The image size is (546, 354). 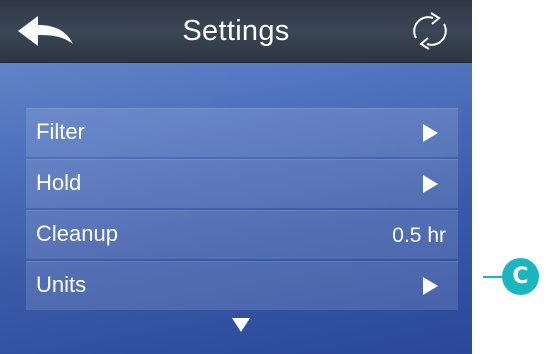 What do you see at coordinates (430, 31) in the screenshot?
I see `refresh-icon` at bounding box center [430, 31].